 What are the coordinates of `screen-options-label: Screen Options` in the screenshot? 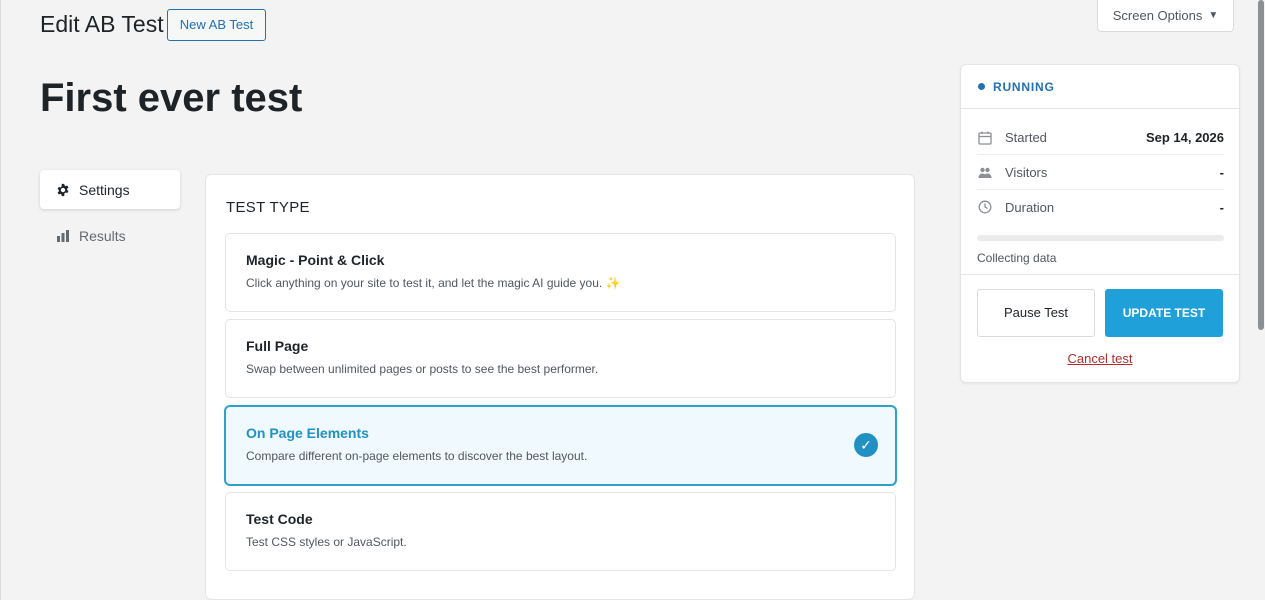 It's located at (1157, 15).